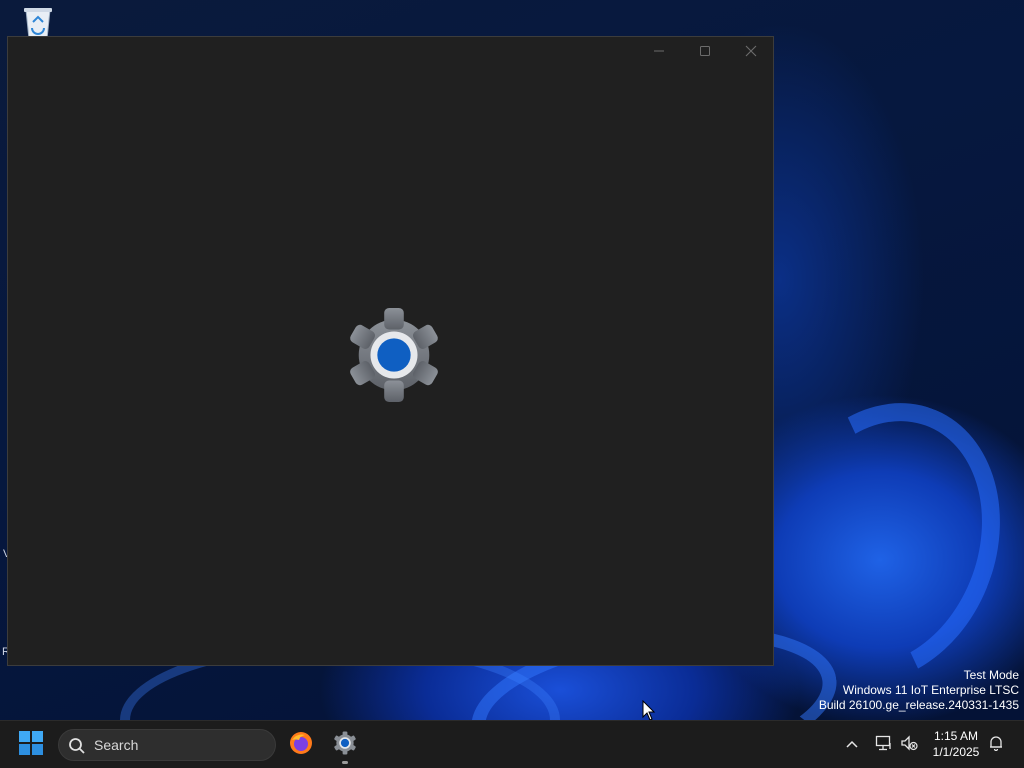 This screenshot has height=768, width=1024. Describe the element at coordinates (991, 675) in the screenshot. I see `watermark-line-1: Test Mode` at that location.